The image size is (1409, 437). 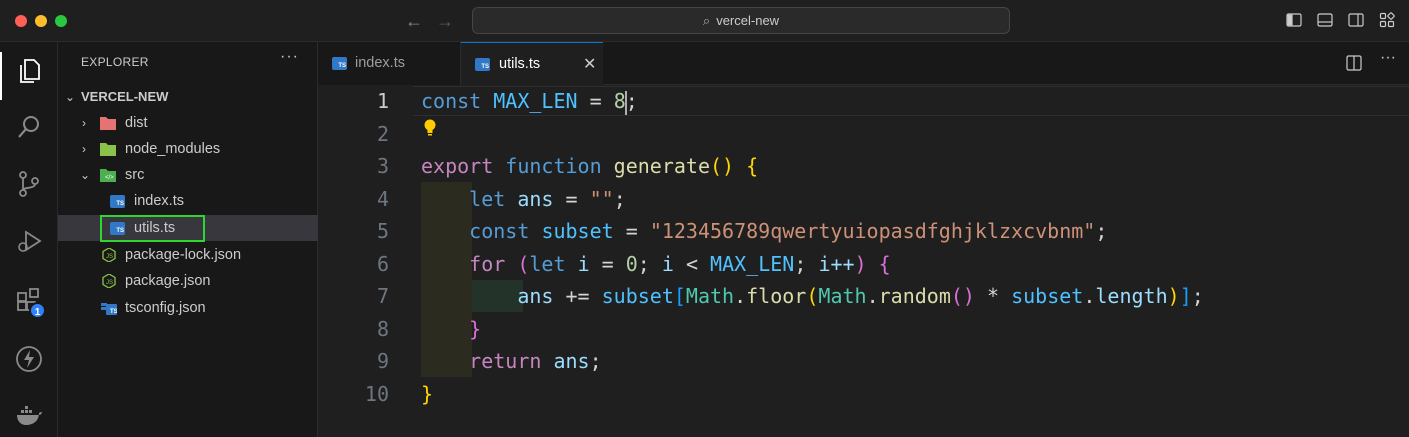 I want to click on active-view-indicator, so click(x=1, y=76).